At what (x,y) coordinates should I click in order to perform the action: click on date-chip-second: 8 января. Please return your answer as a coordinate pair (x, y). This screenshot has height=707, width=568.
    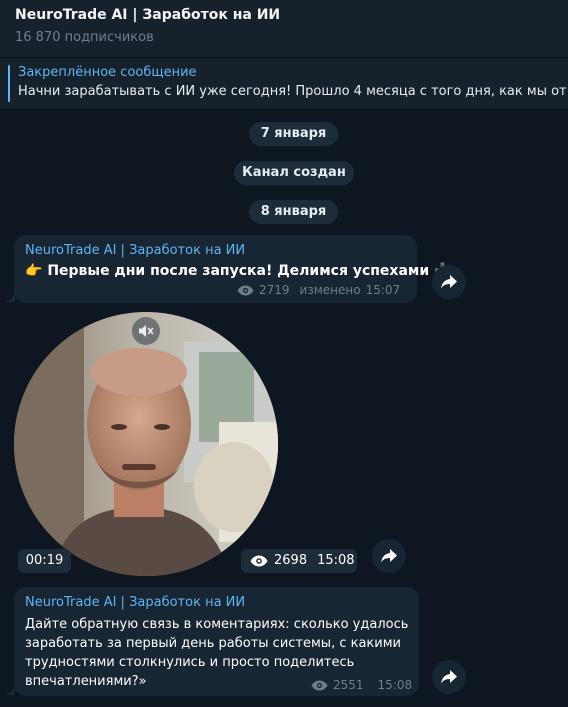
    Looking at the image, I should click on (293, 212).